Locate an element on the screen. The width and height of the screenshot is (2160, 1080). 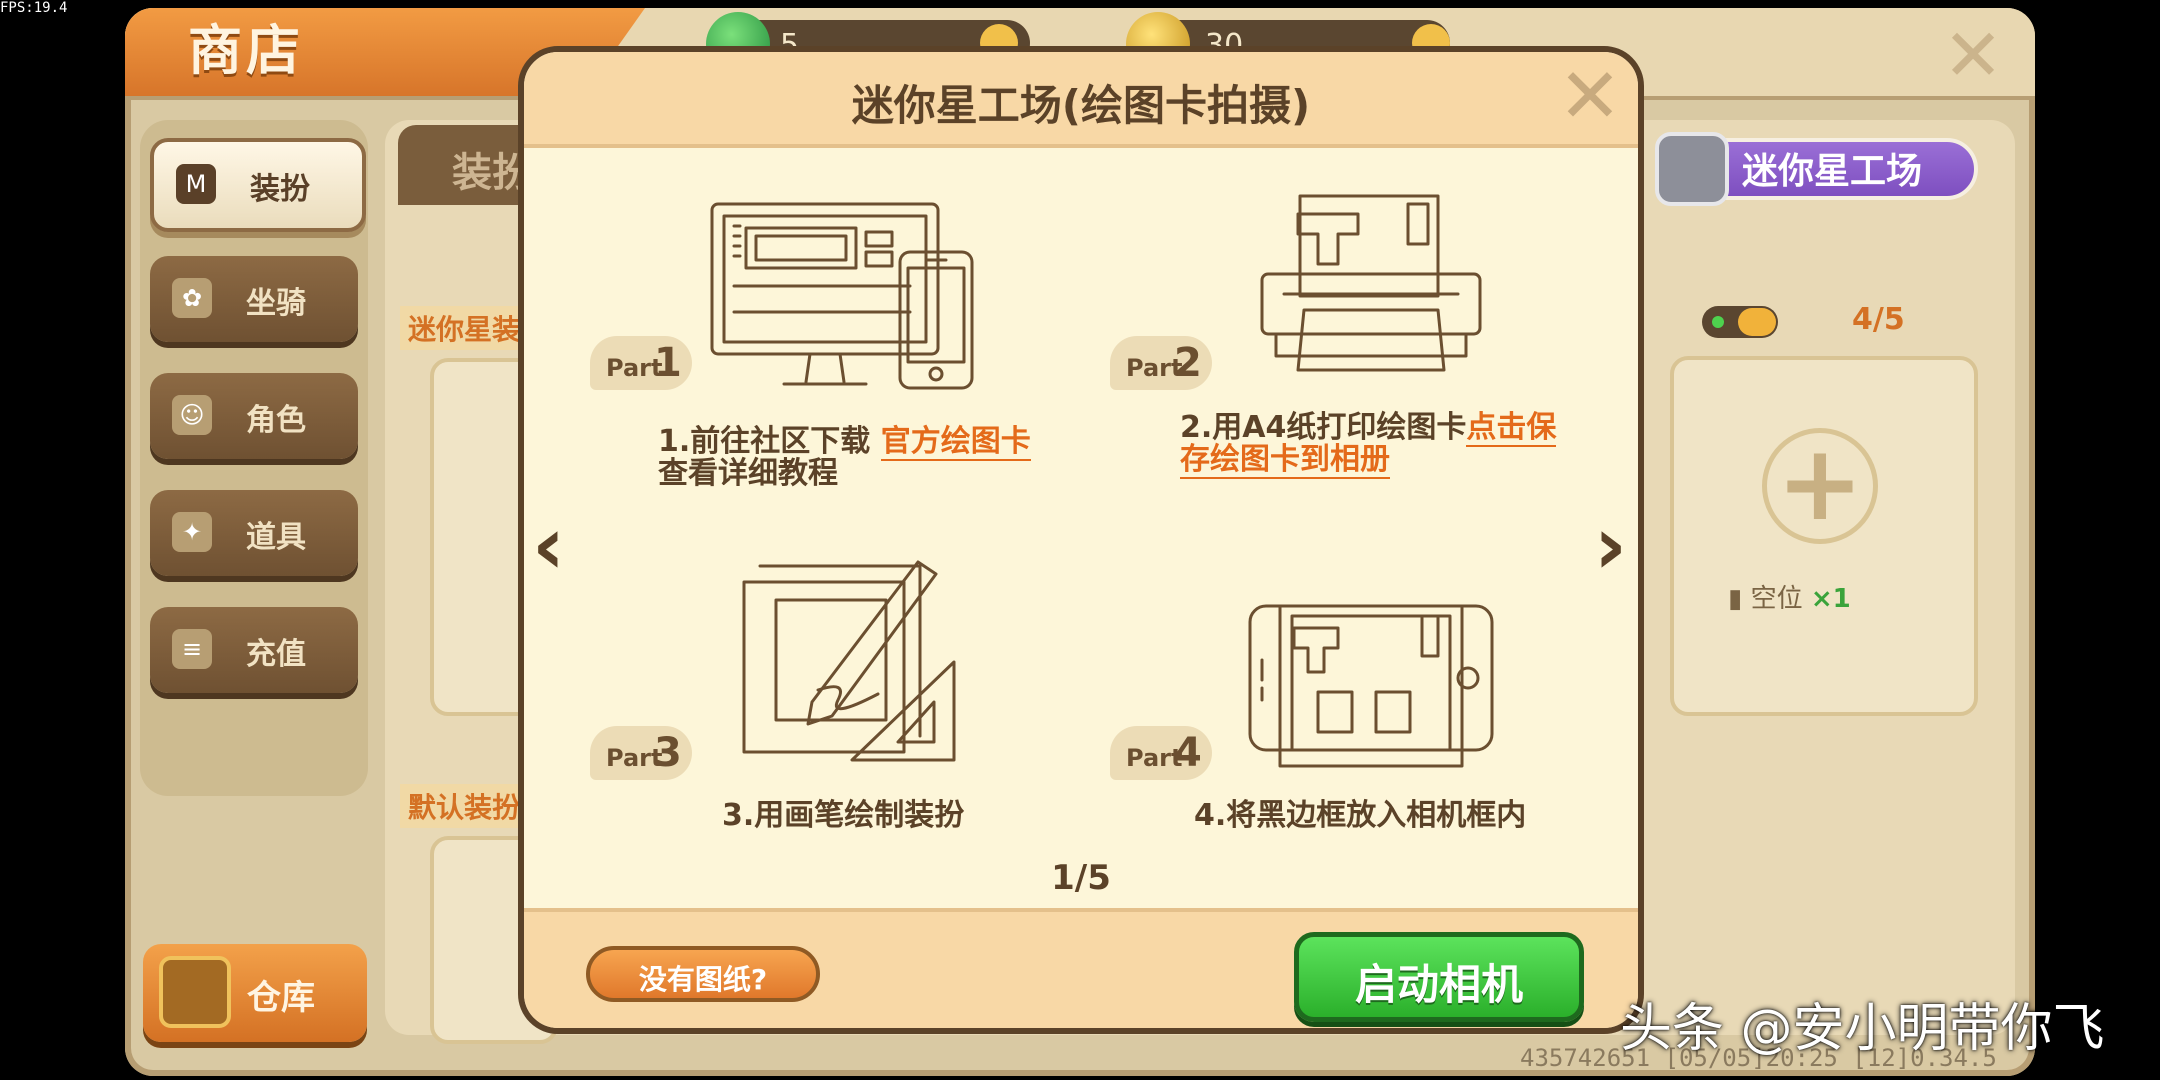
part-badge: Part 1 is located at coordinates (641, 363).